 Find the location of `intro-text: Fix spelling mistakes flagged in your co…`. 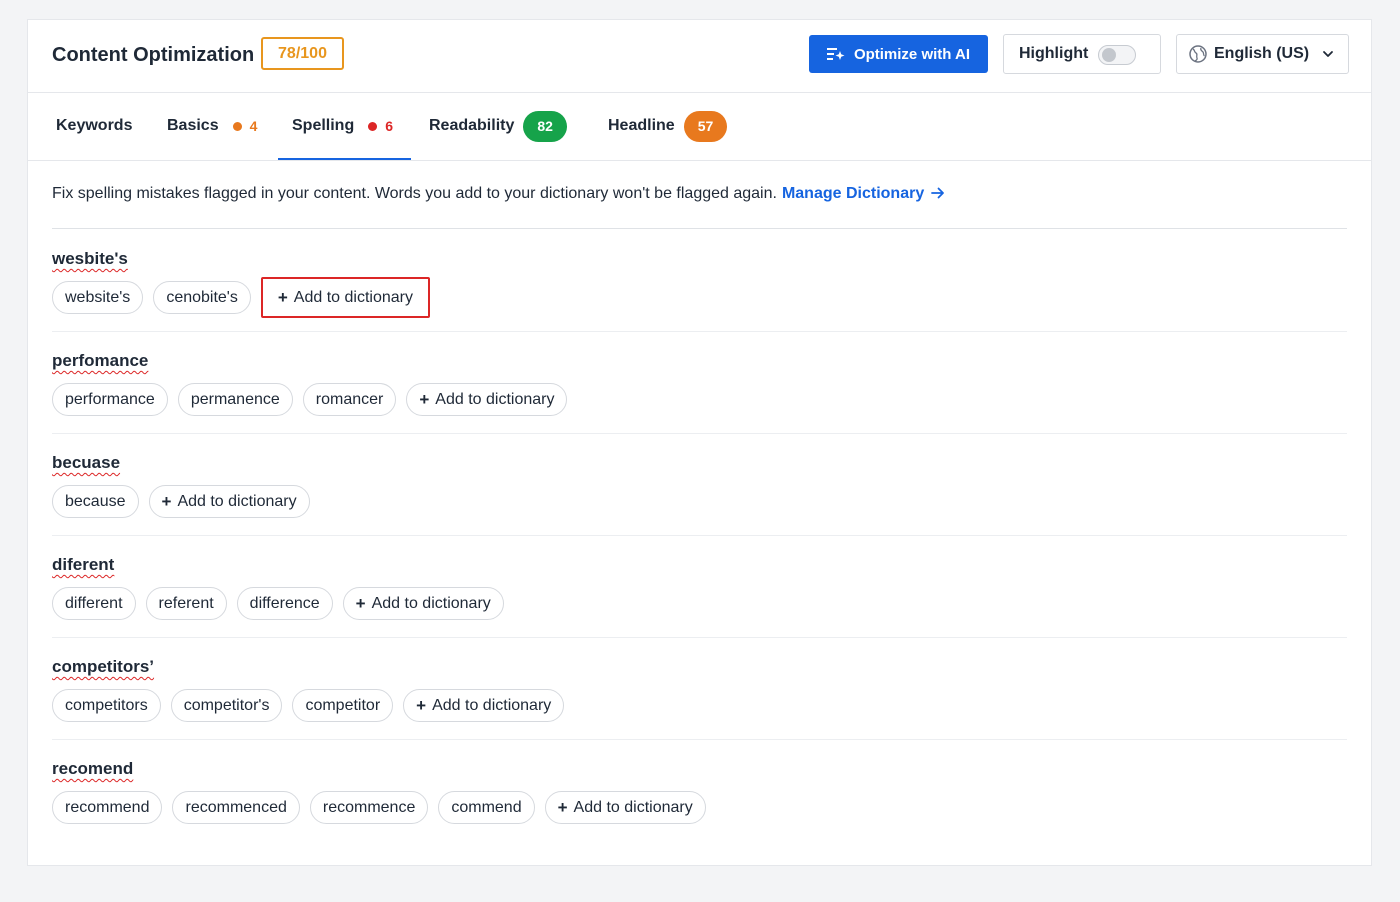

intro-text: Fix spelling mistakes flagged in your co… is located at coordinates (699, 194).